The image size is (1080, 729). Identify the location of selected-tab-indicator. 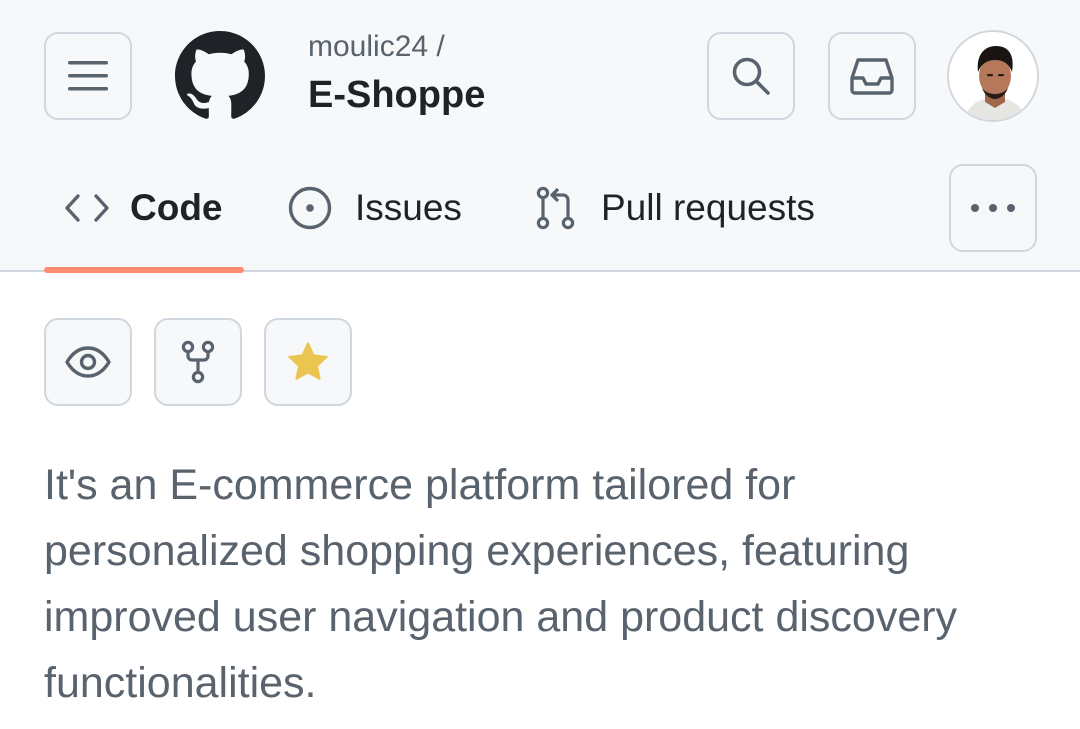
(144, 270).